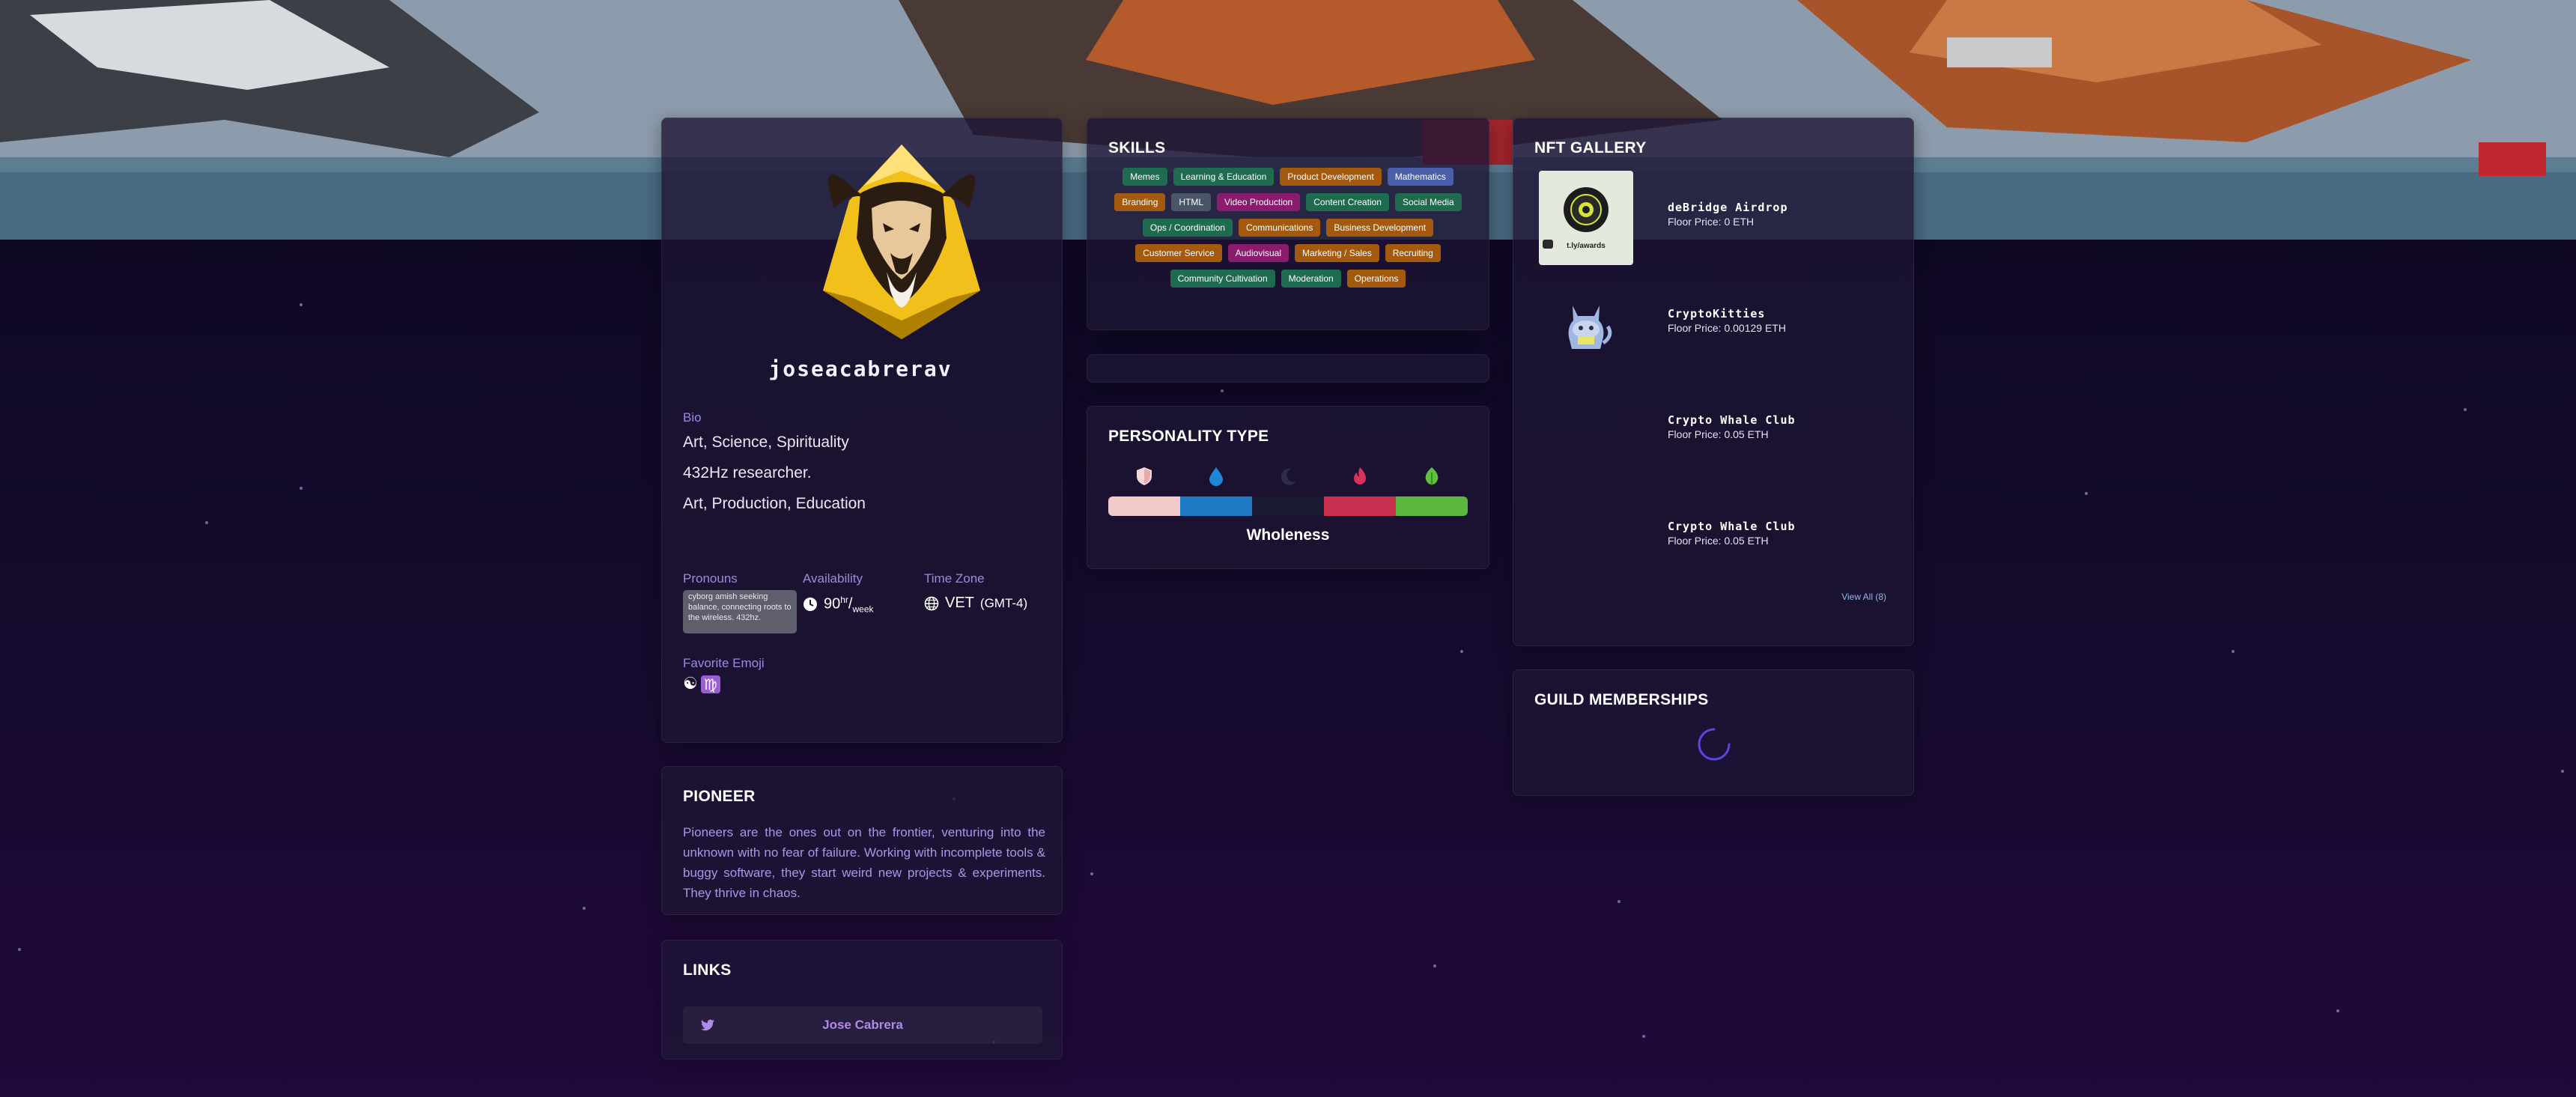 The width and height of the screenshot is (2576, 1097). I want to click on personality-icons, so click(1288, 476).